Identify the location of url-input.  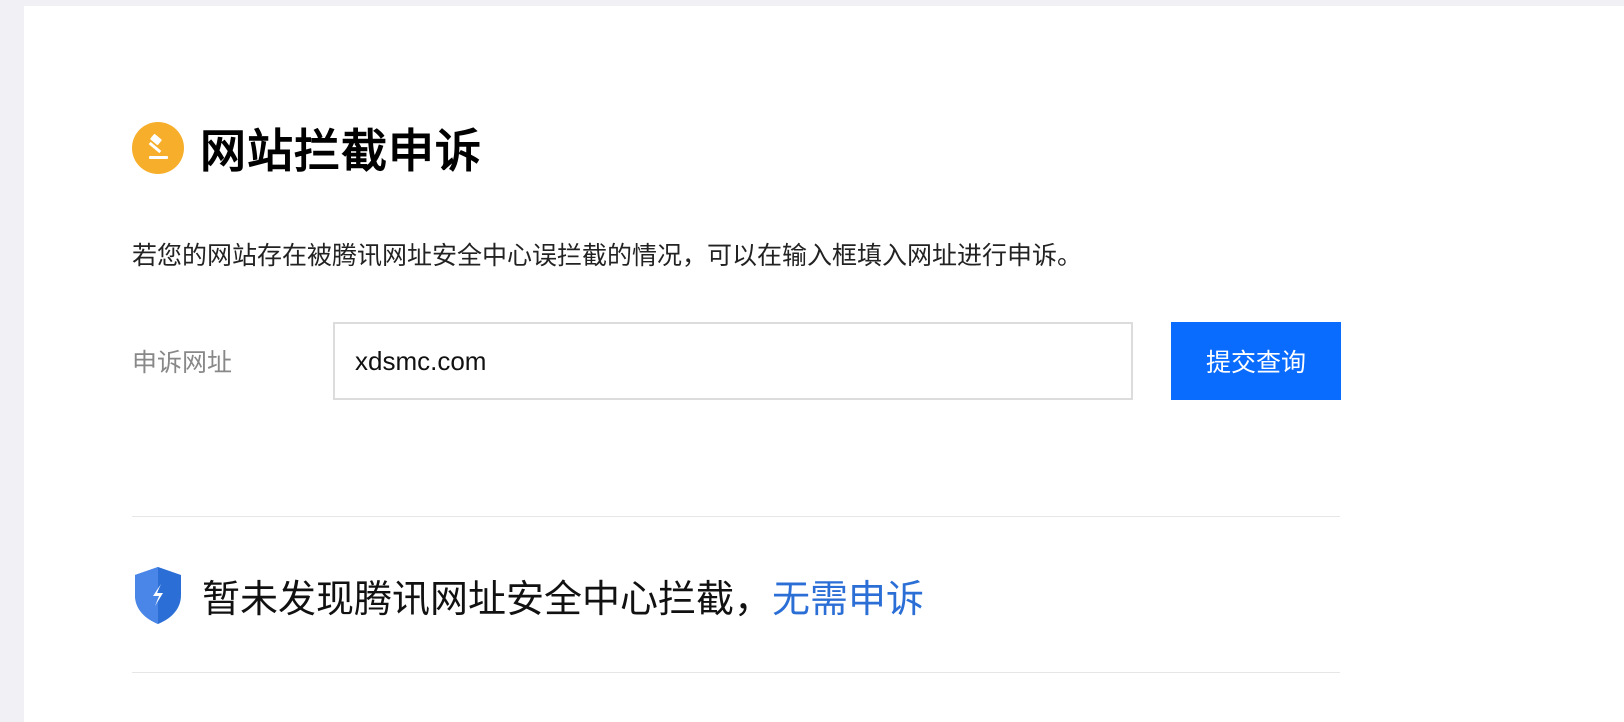
(733, 361).